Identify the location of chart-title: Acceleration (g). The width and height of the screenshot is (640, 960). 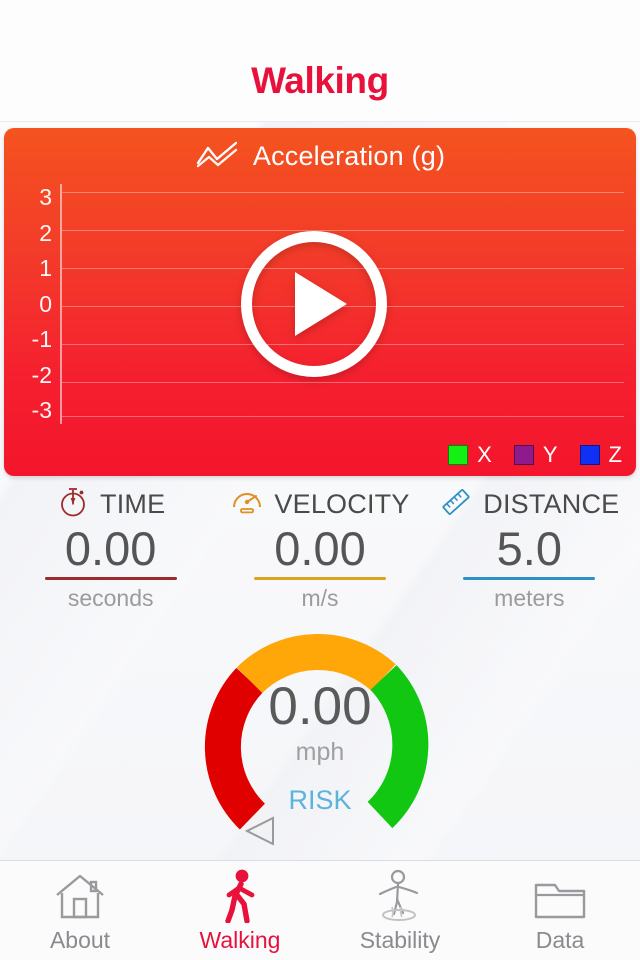
(349, 155).